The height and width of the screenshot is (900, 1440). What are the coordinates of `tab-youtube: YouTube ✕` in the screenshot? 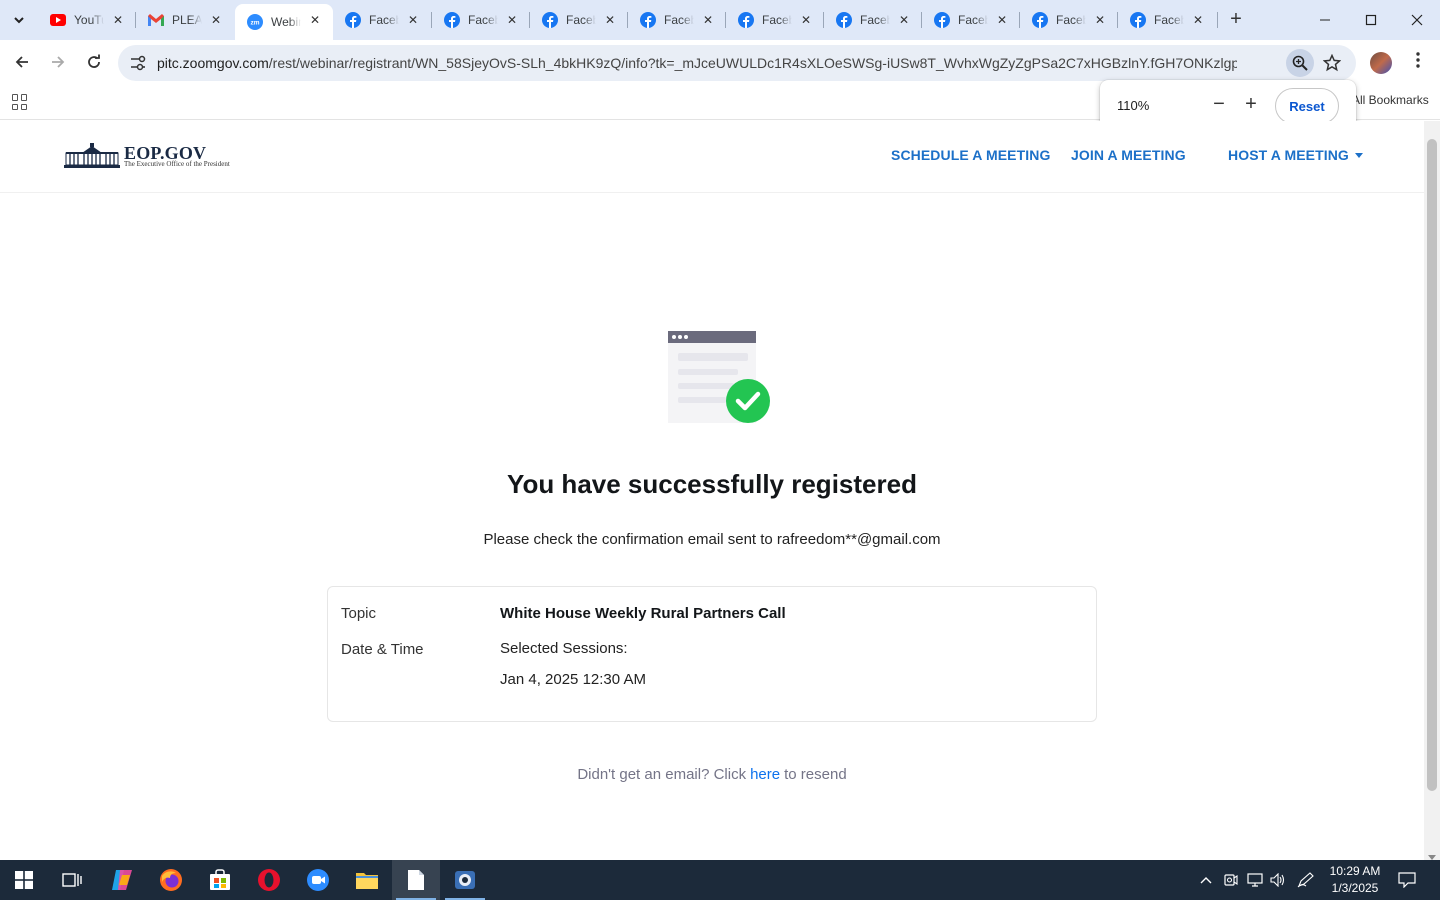 It's located at (87, 20).